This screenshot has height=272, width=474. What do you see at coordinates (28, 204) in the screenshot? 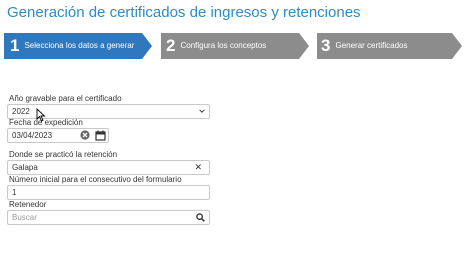
I see `retainer-label: Retenedor` at bounding box center [28, 204].